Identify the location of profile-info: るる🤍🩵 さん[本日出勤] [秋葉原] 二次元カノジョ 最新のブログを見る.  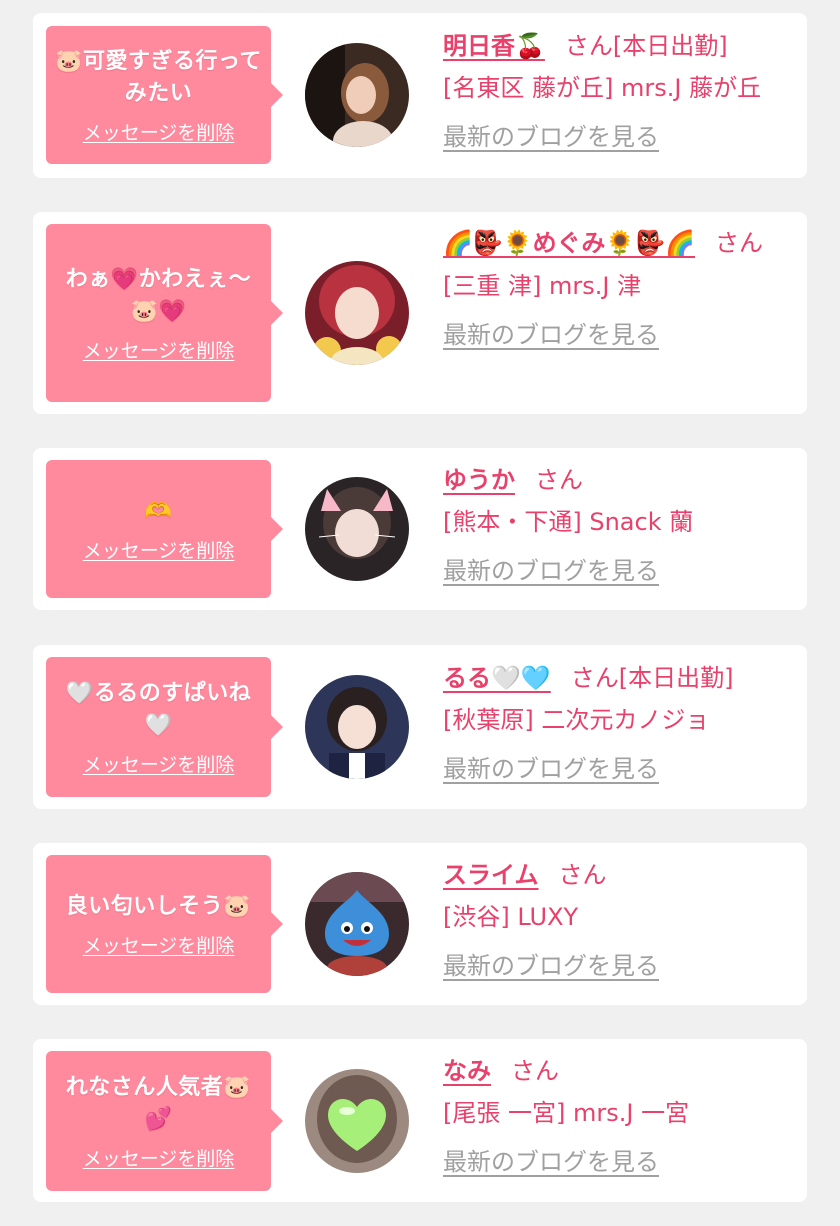
(619, 723).